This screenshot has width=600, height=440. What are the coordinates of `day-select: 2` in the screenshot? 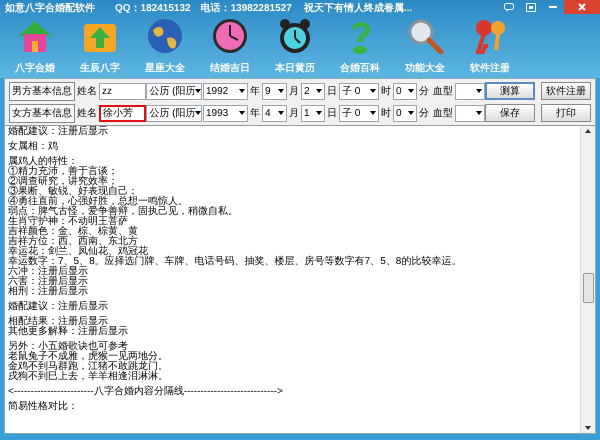 It's located at (313, 91).